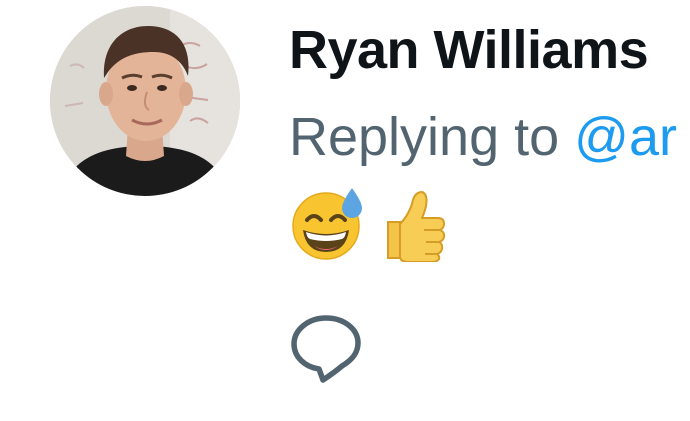 The image size is (690, 421). Describe the element at coordinates (369, 224) in the screenshot. I see `tweet-body-emojis` at that location.